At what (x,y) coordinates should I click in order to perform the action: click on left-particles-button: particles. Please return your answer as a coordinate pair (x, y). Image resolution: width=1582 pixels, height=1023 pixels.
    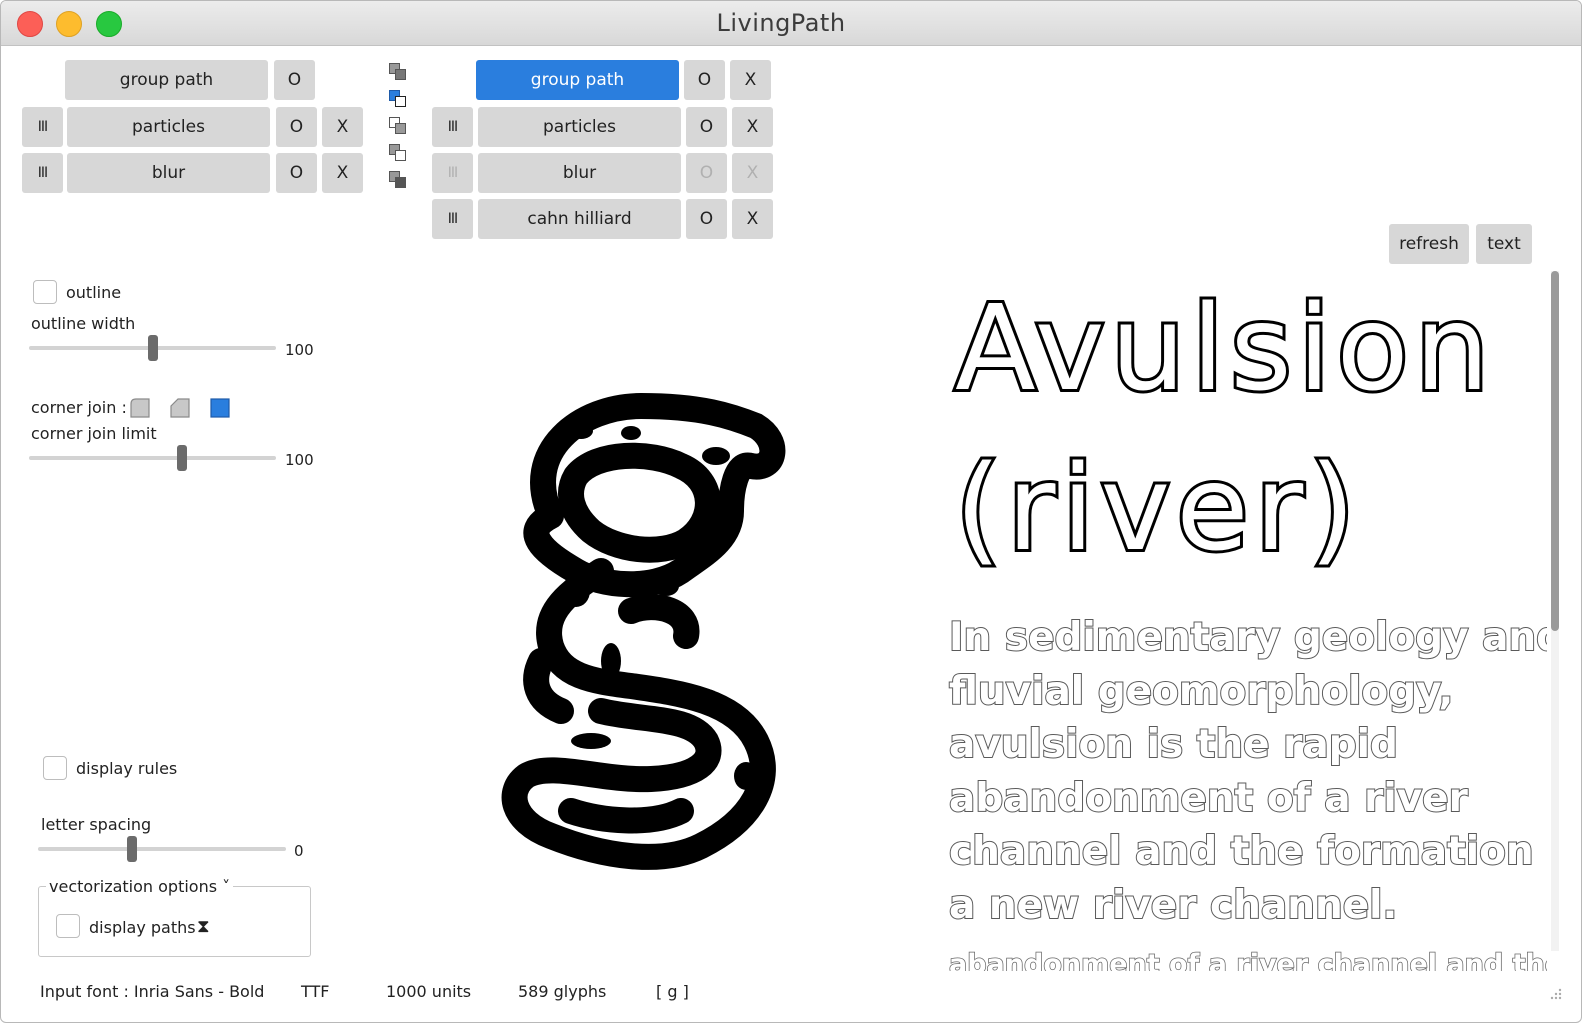
    Looking at the image, I should click on (168, 127).